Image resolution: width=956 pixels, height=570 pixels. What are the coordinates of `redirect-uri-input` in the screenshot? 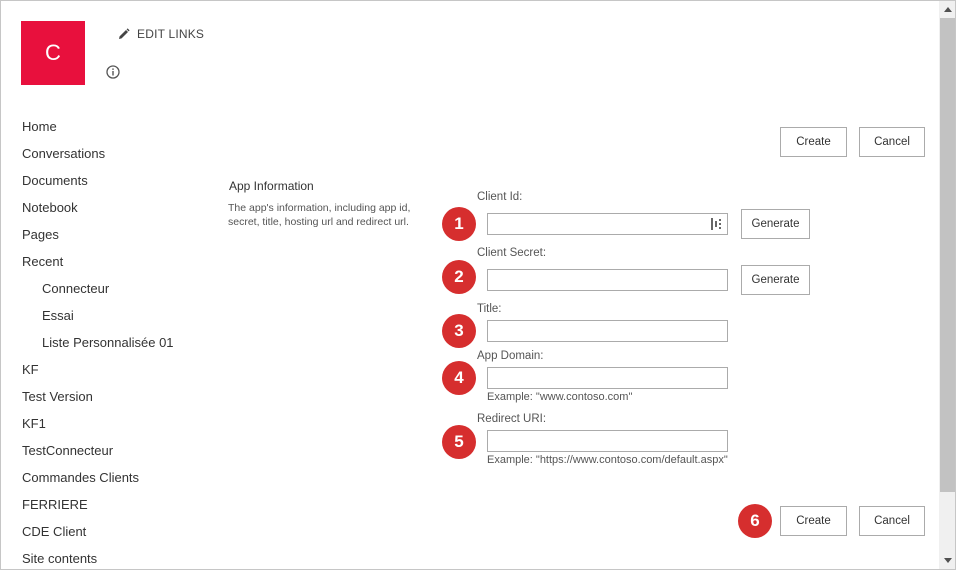 It's located at (607, 441).